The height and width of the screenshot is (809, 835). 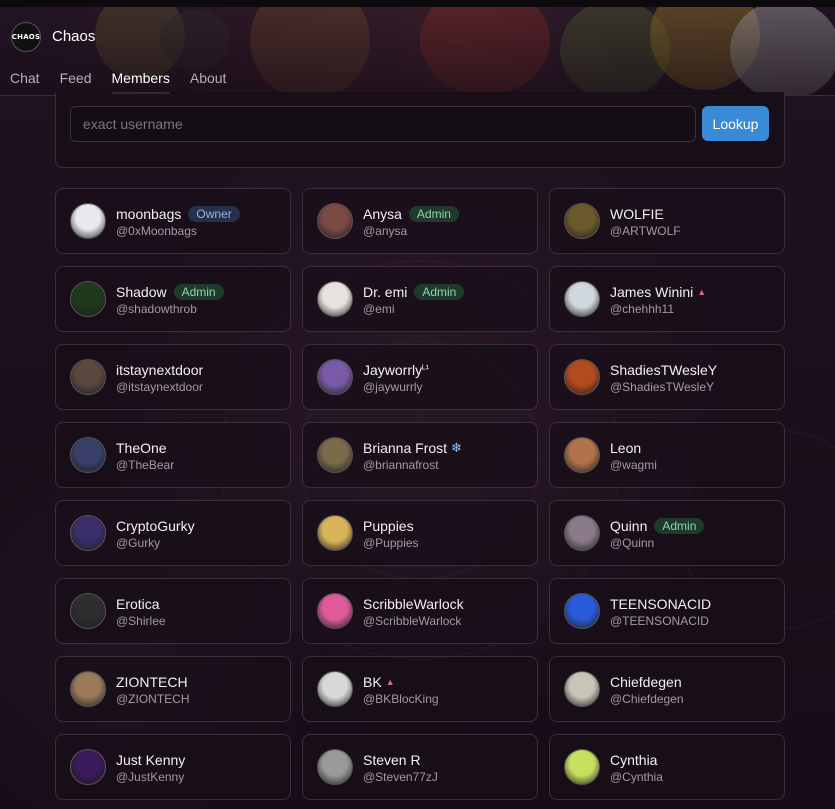 What do you see at coordinates (208, 82) in the screenshot?
I see `tab-about: About` at bounding box center [208, 82].